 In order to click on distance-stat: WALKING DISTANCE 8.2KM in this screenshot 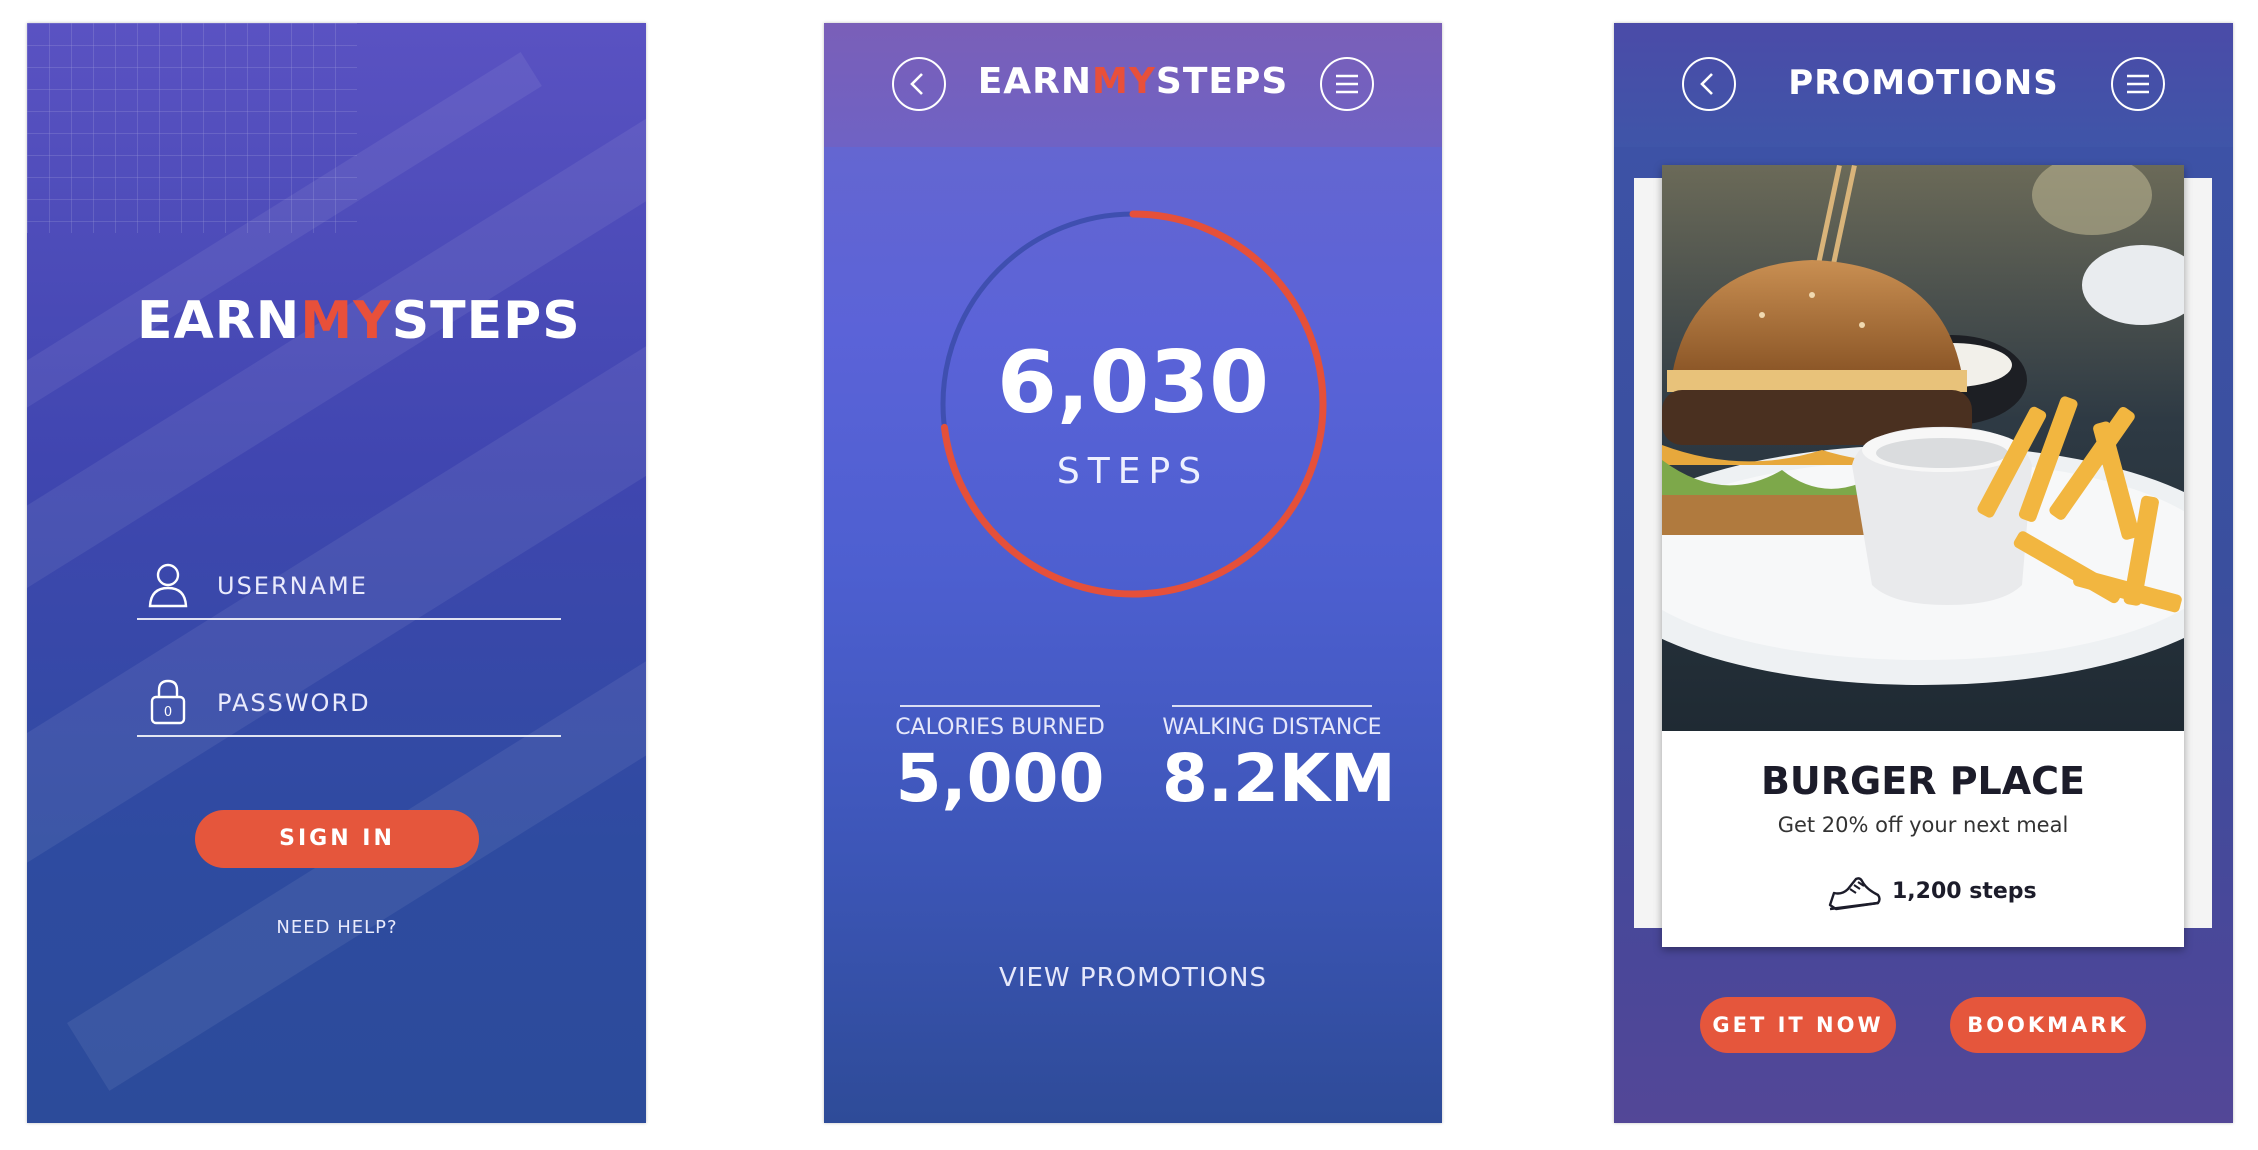, I will do `click(1279, 761)`.